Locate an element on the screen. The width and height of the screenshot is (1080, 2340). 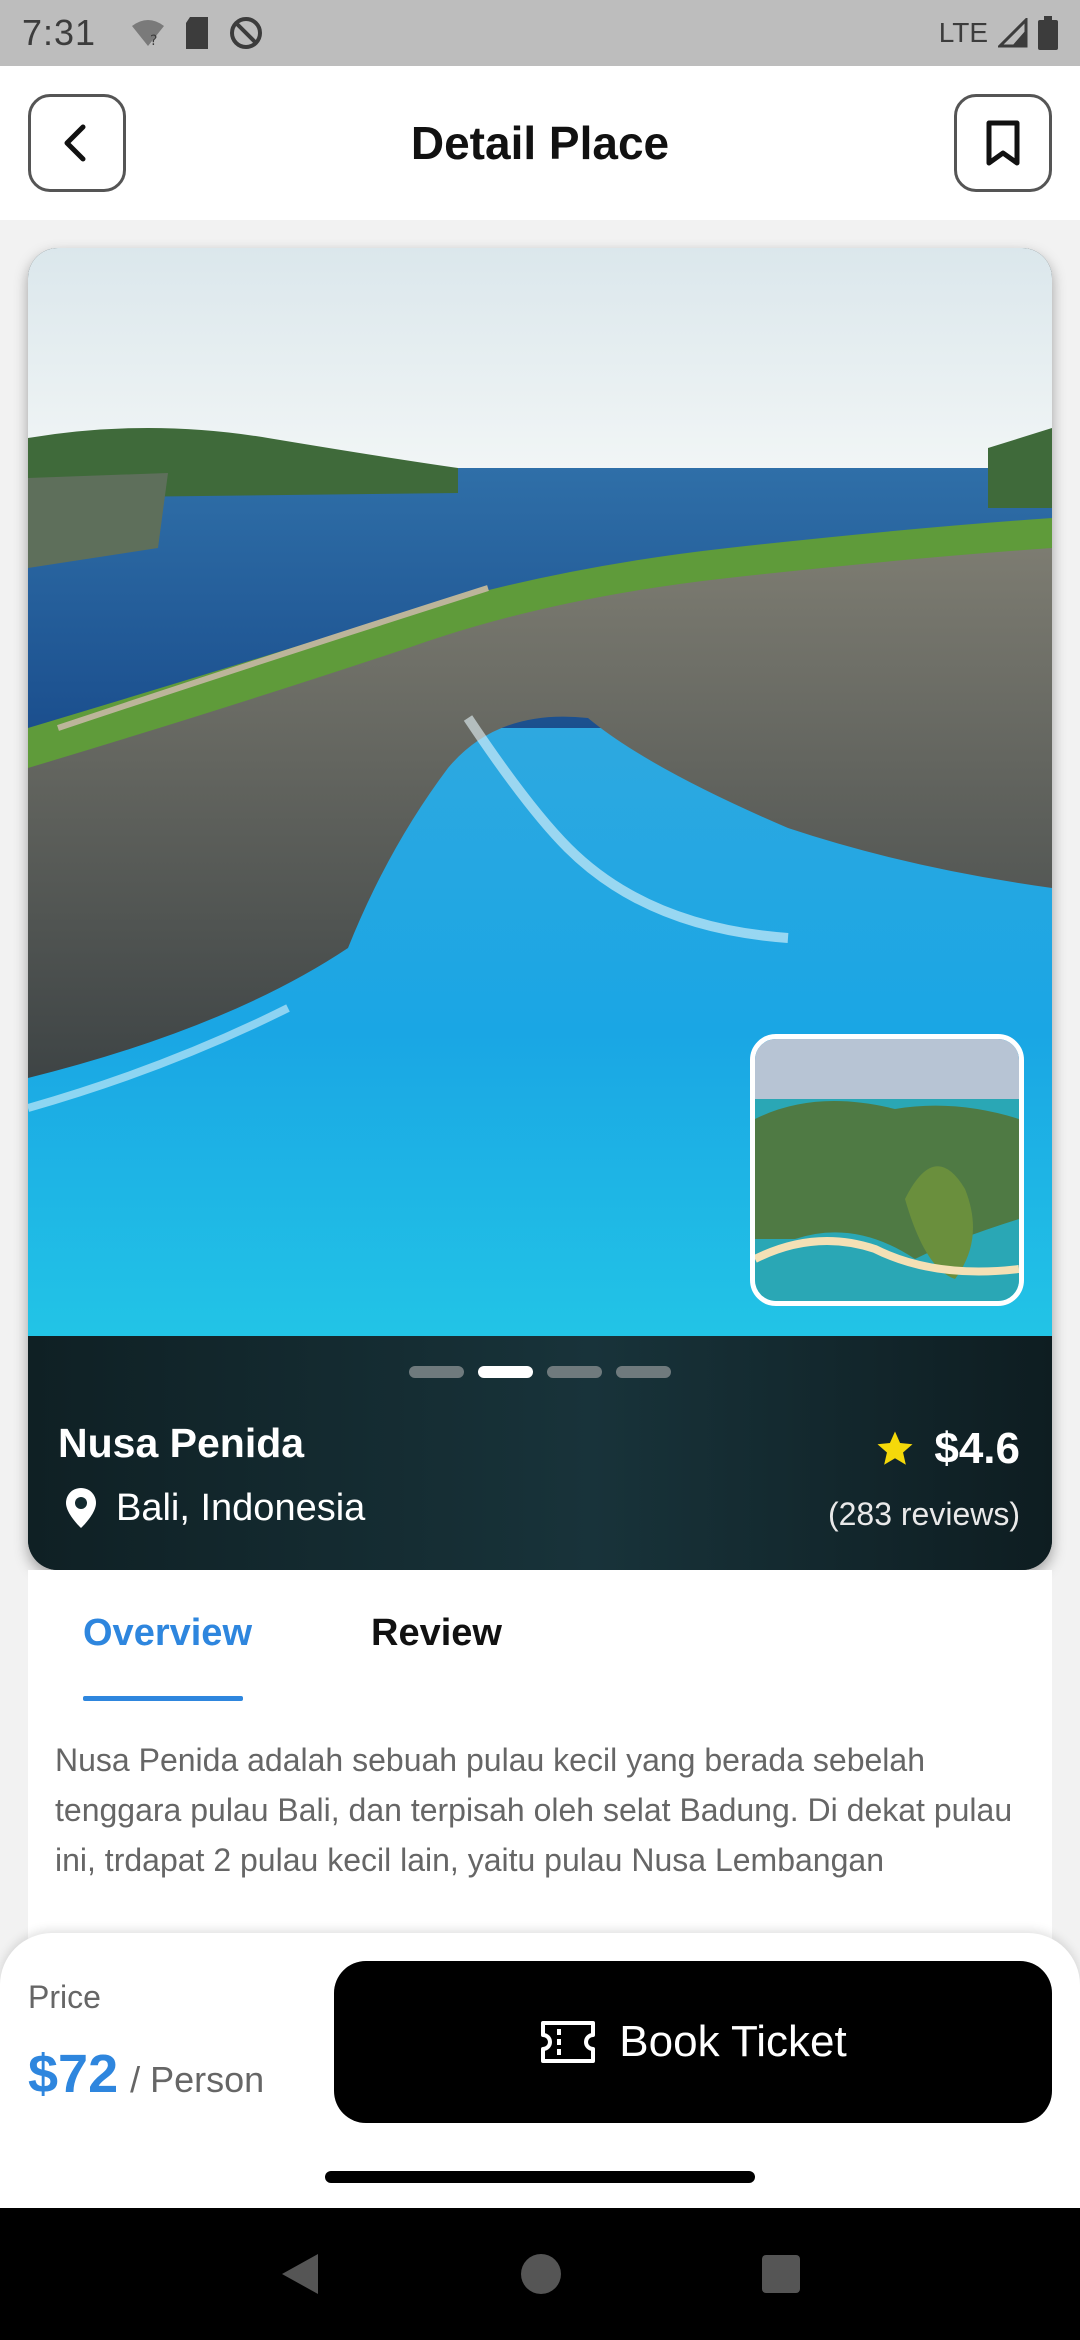
booking-bar: Price $72 / Person Book Ticket is located at coordinates (540, 2070).